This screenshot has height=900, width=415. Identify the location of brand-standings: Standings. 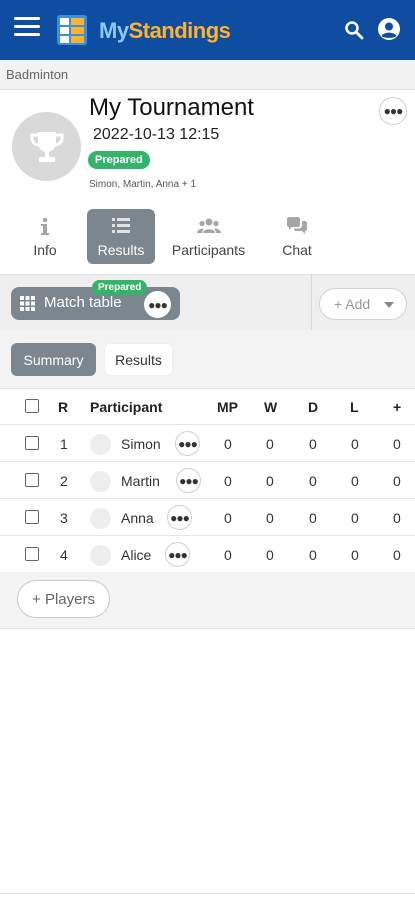
(179, 30).